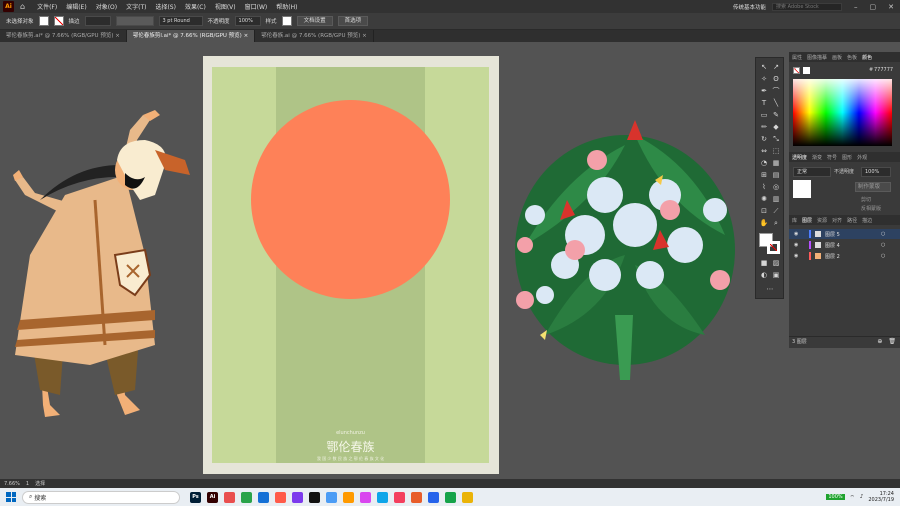  What do you see at coordinates (74, 21) in the screenshot?
I see `stroke-label: 描边` at bounding box center [74, 21].